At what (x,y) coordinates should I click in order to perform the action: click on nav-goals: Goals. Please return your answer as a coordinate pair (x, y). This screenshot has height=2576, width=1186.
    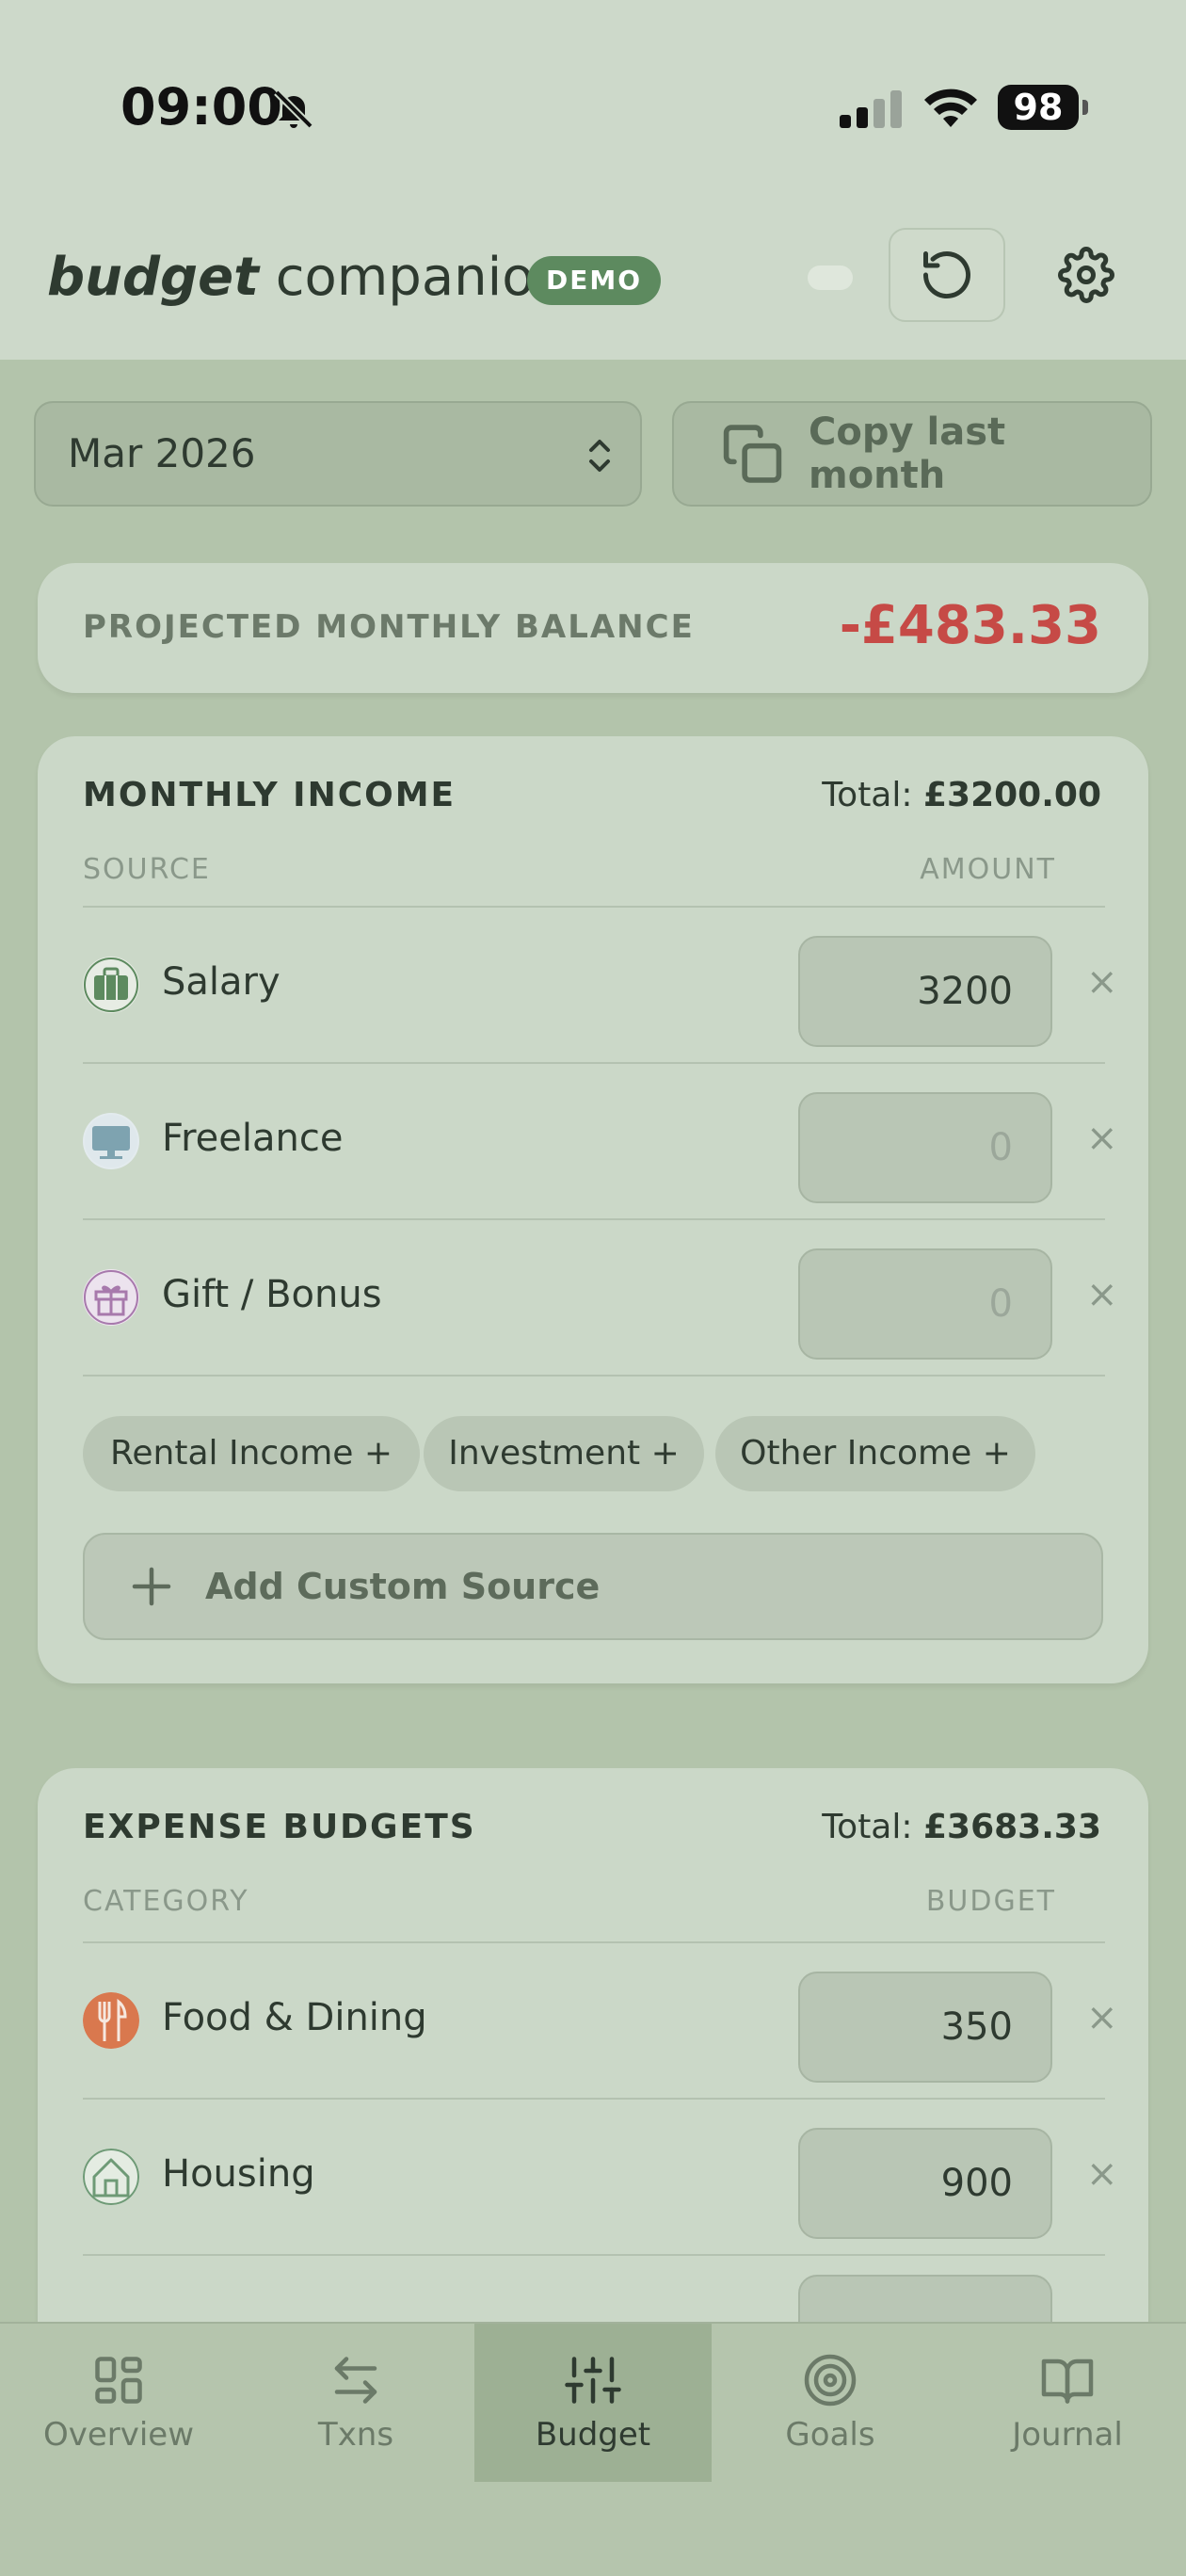
    Looking at the image, I should click on (830, 2403).